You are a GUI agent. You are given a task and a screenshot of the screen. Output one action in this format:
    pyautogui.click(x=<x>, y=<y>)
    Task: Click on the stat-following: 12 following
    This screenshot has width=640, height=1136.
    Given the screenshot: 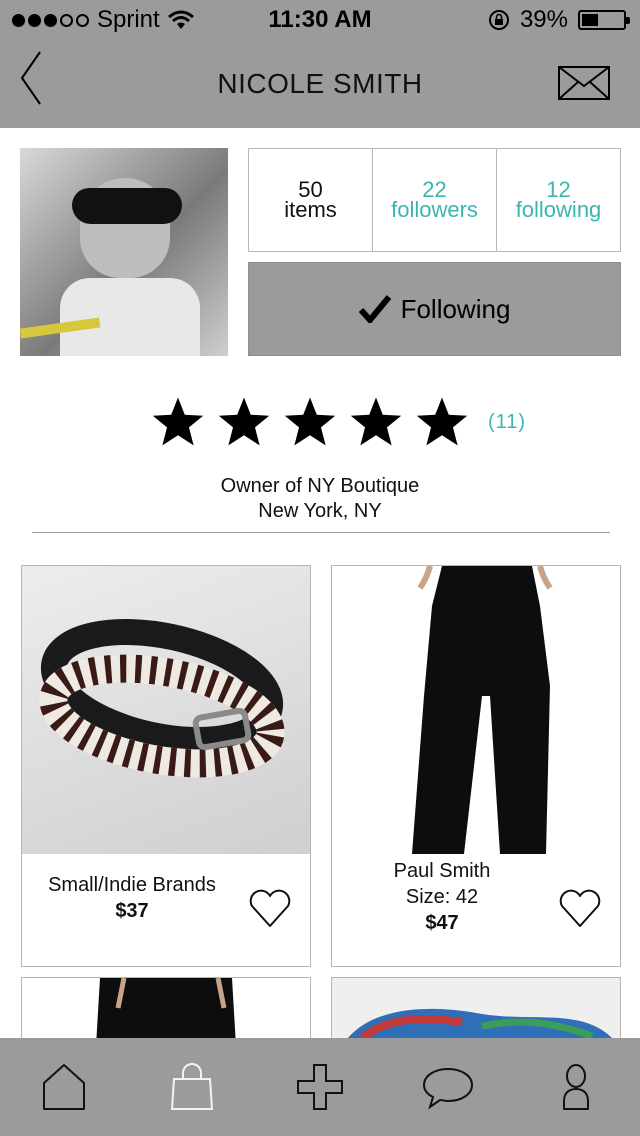 What is the action you would take?
    pyautogui.click(x=558, y=200)
    